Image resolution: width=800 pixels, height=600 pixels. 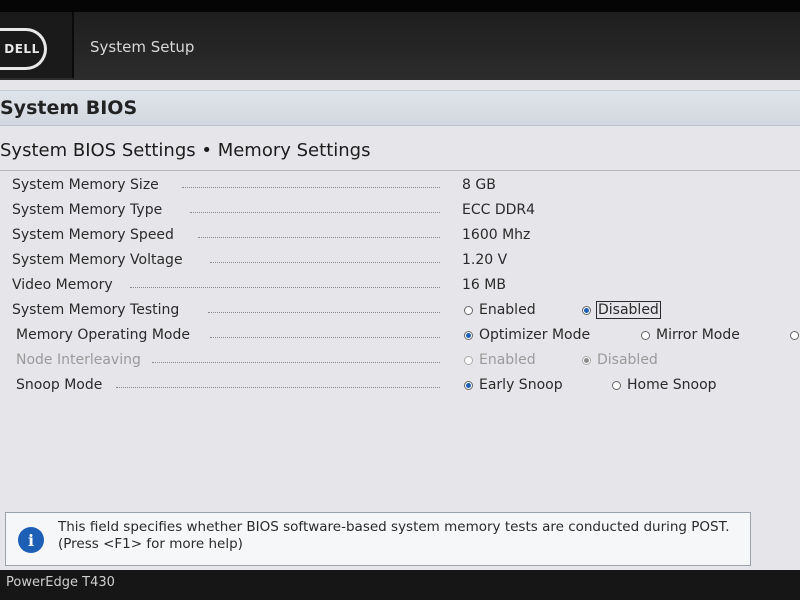 What do you see at coordinates (400, 108) in the screenshot?
I see `page-title-bar: System BIOS` at bounding box center [400, 108].